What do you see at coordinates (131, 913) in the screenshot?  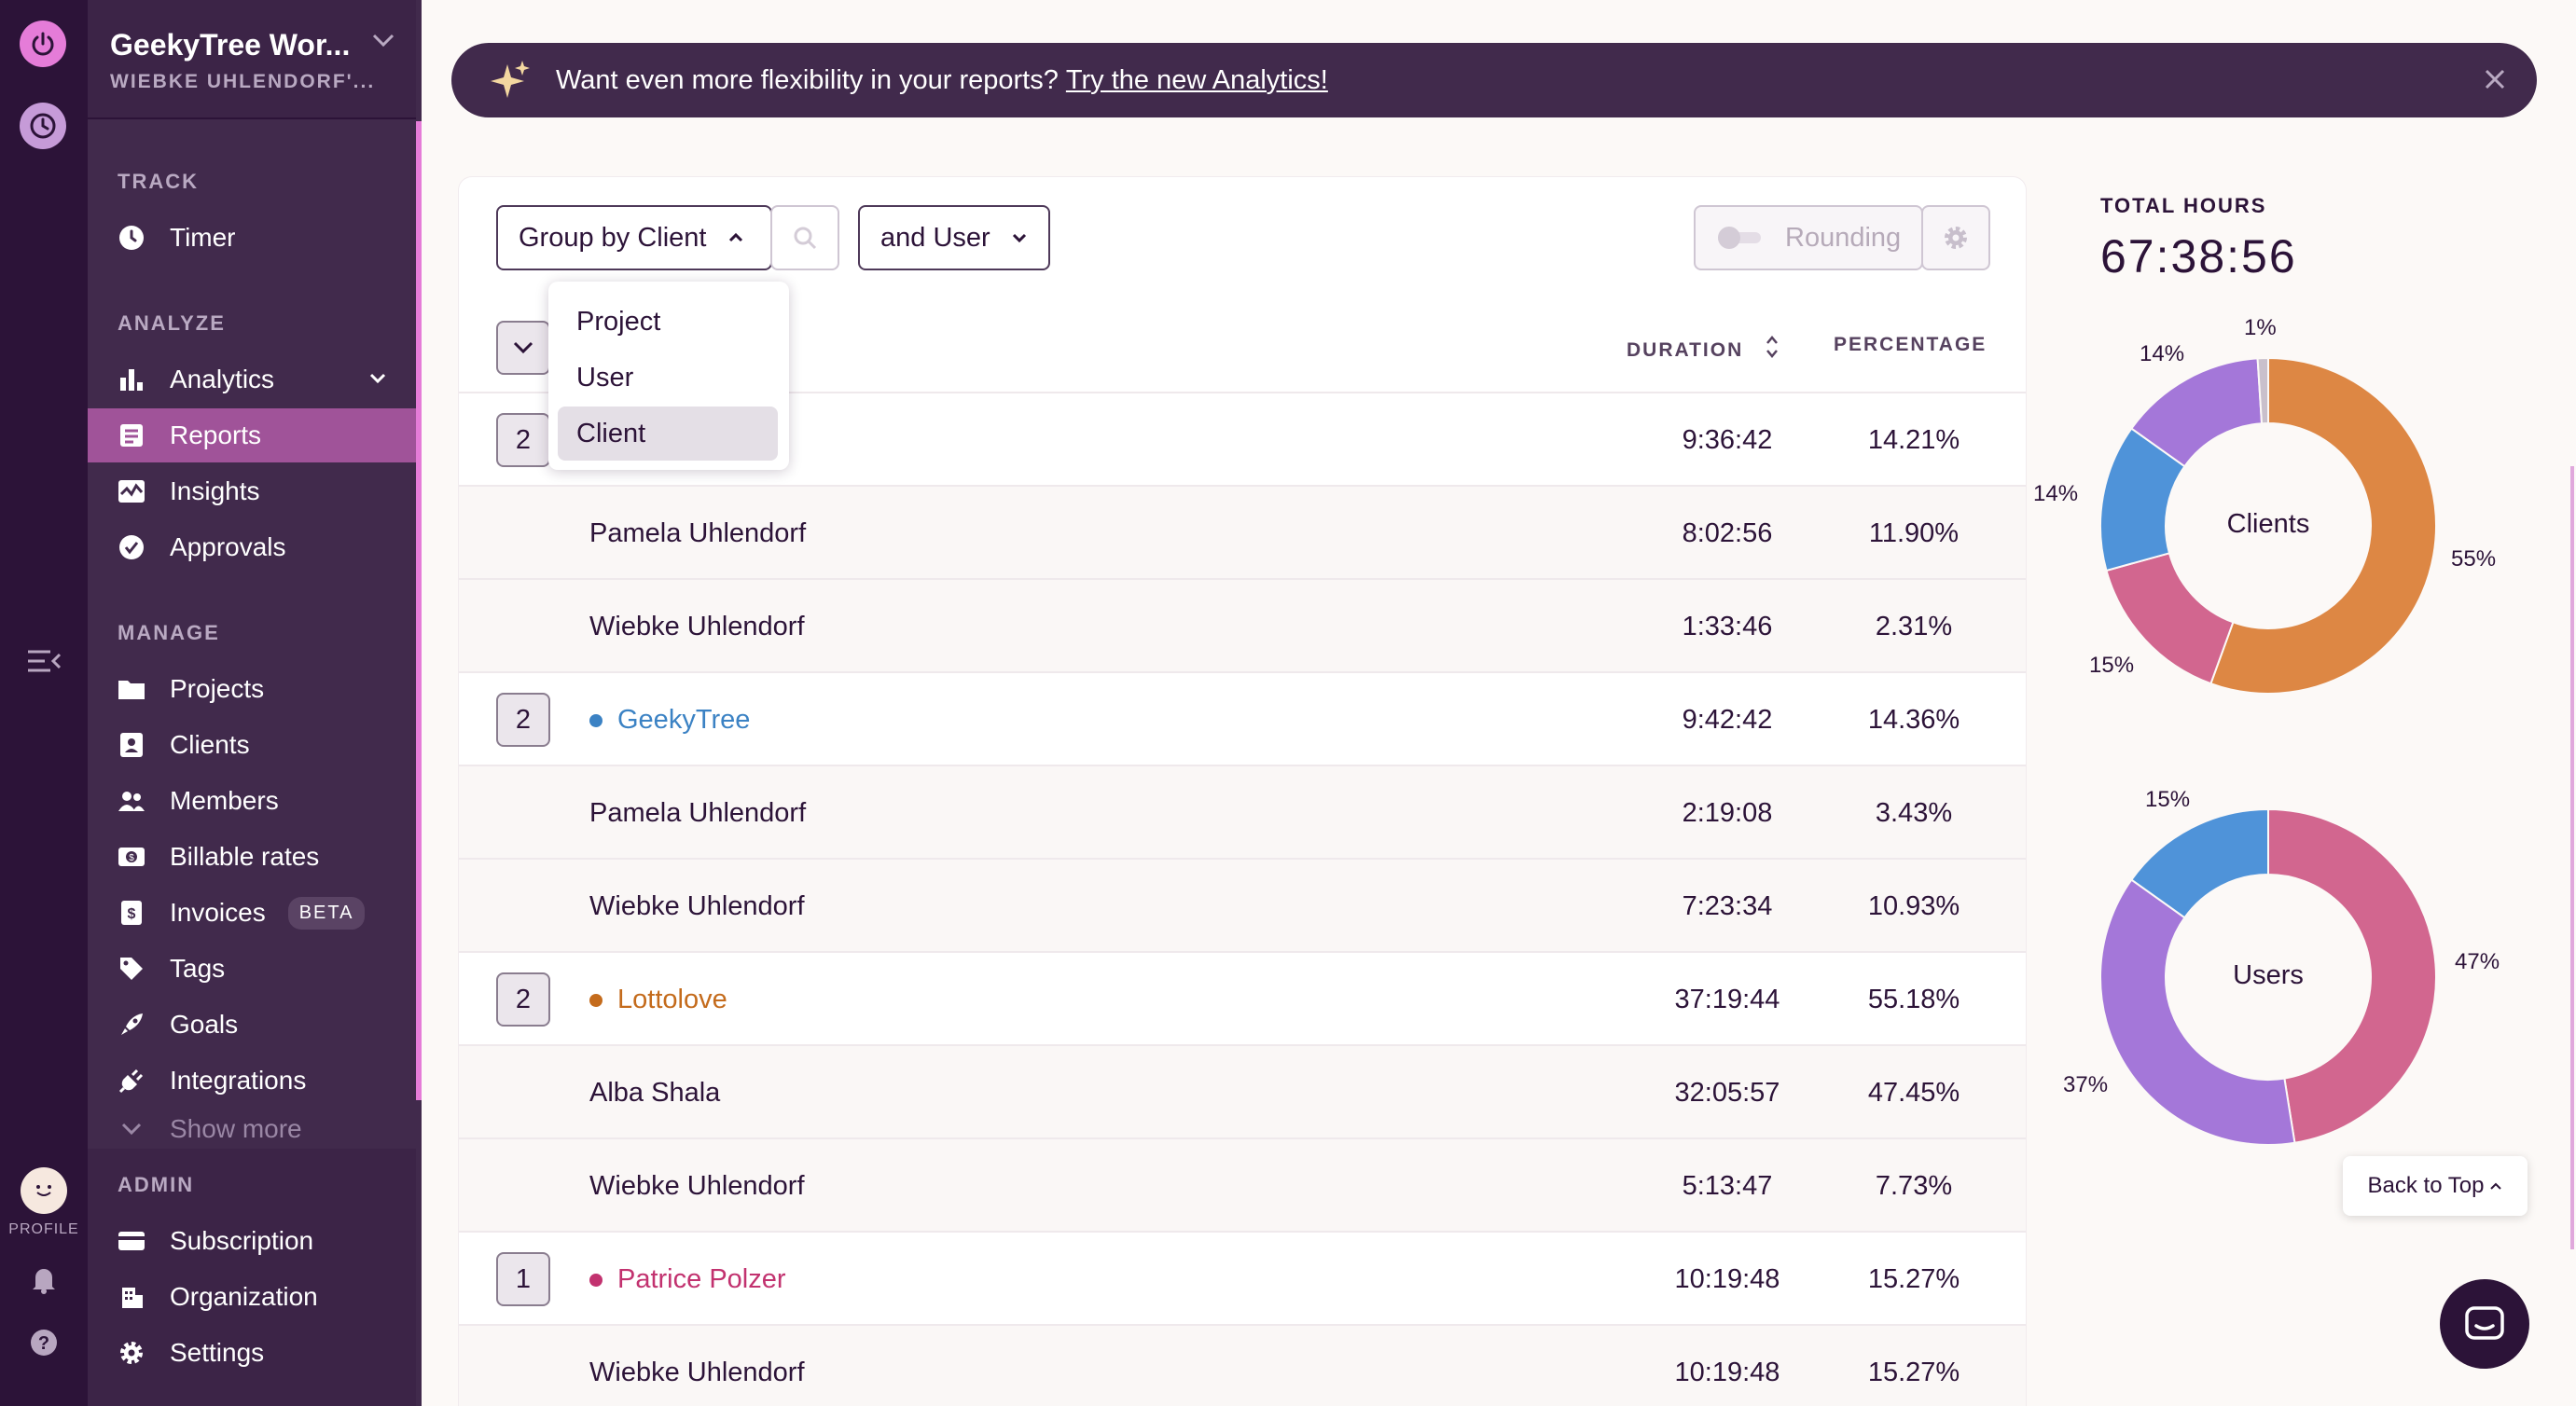 I see `invoice-icon: $` at bounding box center [131, 913].